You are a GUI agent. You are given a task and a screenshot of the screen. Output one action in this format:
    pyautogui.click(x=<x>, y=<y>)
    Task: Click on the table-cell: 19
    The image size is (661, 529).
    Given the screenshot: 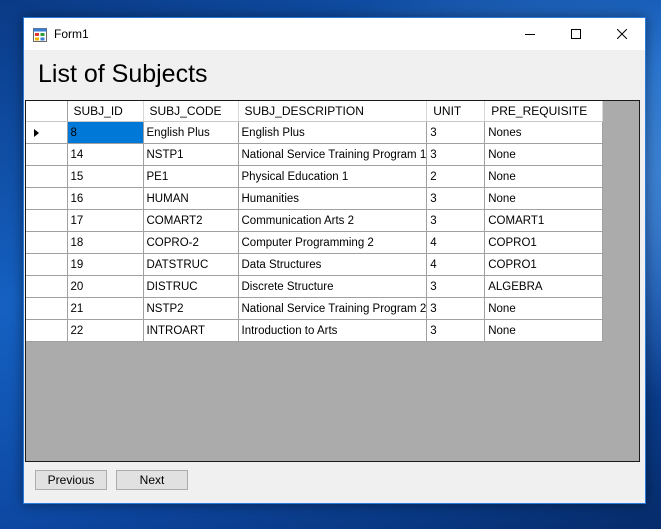 What is the action you would take?
    pyautogui.click(x=105, y=264)
    